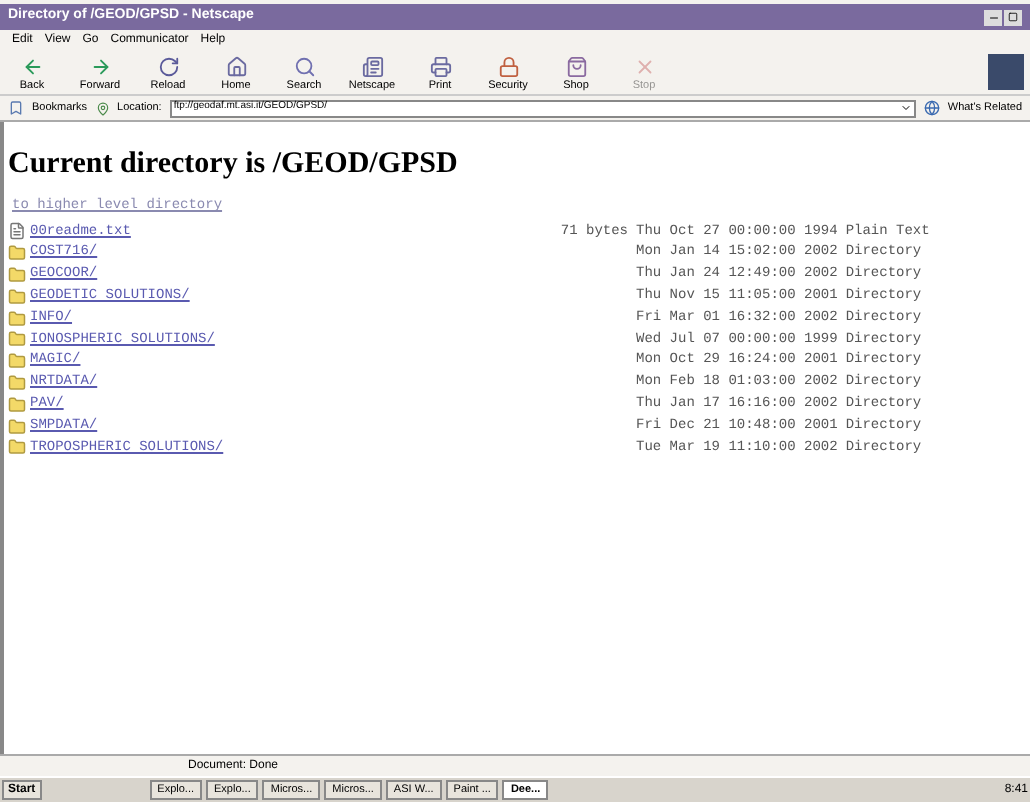 This screenshot has height=802, width=1030. What do you see at coordinates (372, 66) in the screenshot?
I see `newspaper-icon` at bounding box center [372, 66].